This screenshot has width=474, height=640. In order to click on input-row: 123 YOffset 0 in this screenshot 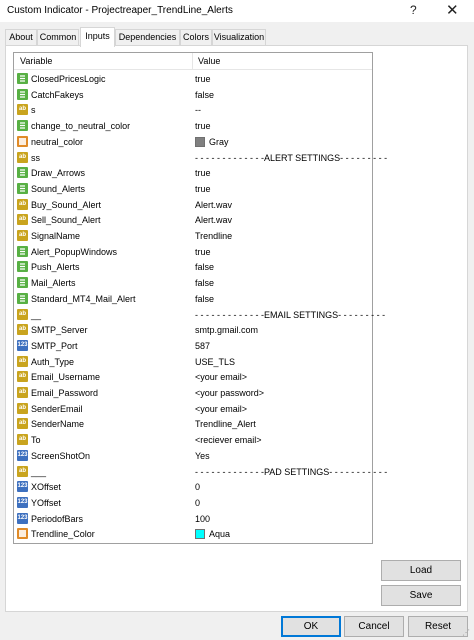, I will do `click(193, 503)`.